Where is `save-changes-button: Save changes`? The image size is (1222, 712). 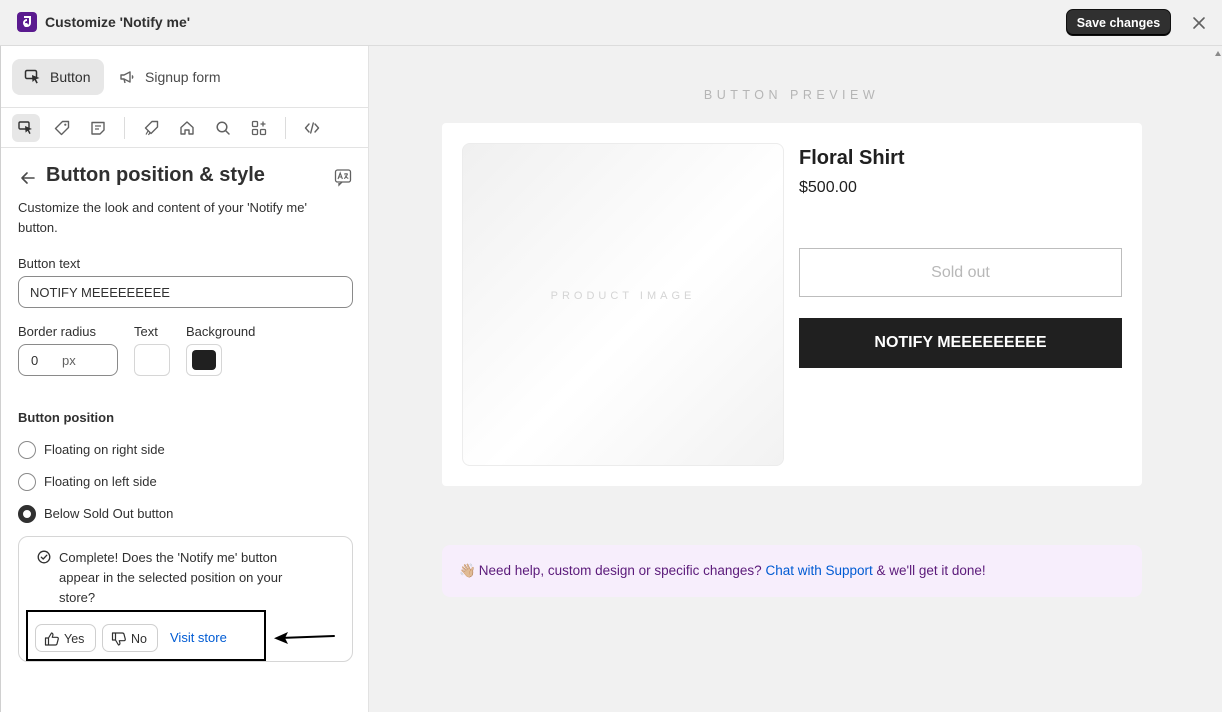
save-changes-button: Save changes is located at coordinates (1118, 22).